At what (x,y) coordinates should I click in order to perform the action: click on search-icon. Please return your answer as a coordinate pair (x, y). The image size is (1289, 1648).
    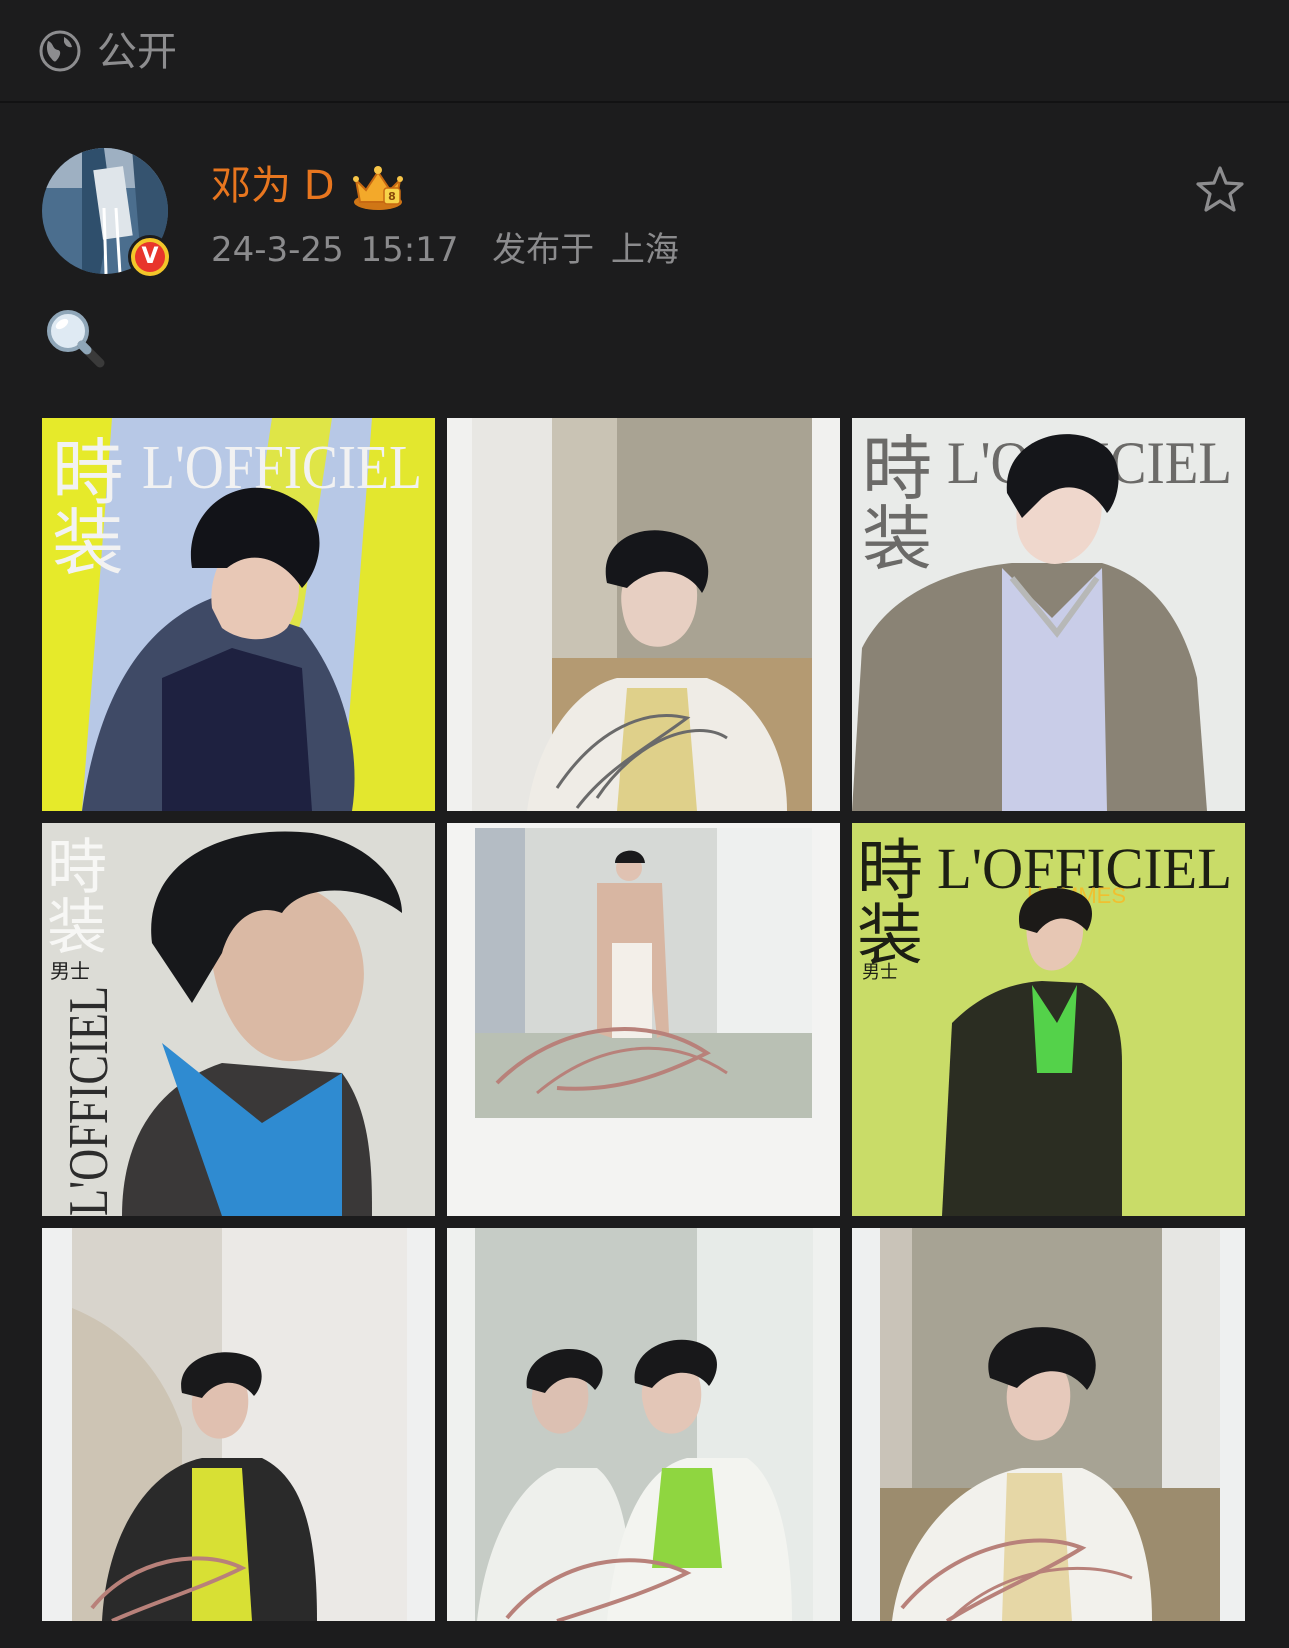
    Looking at the image, I should click on (76, 339).